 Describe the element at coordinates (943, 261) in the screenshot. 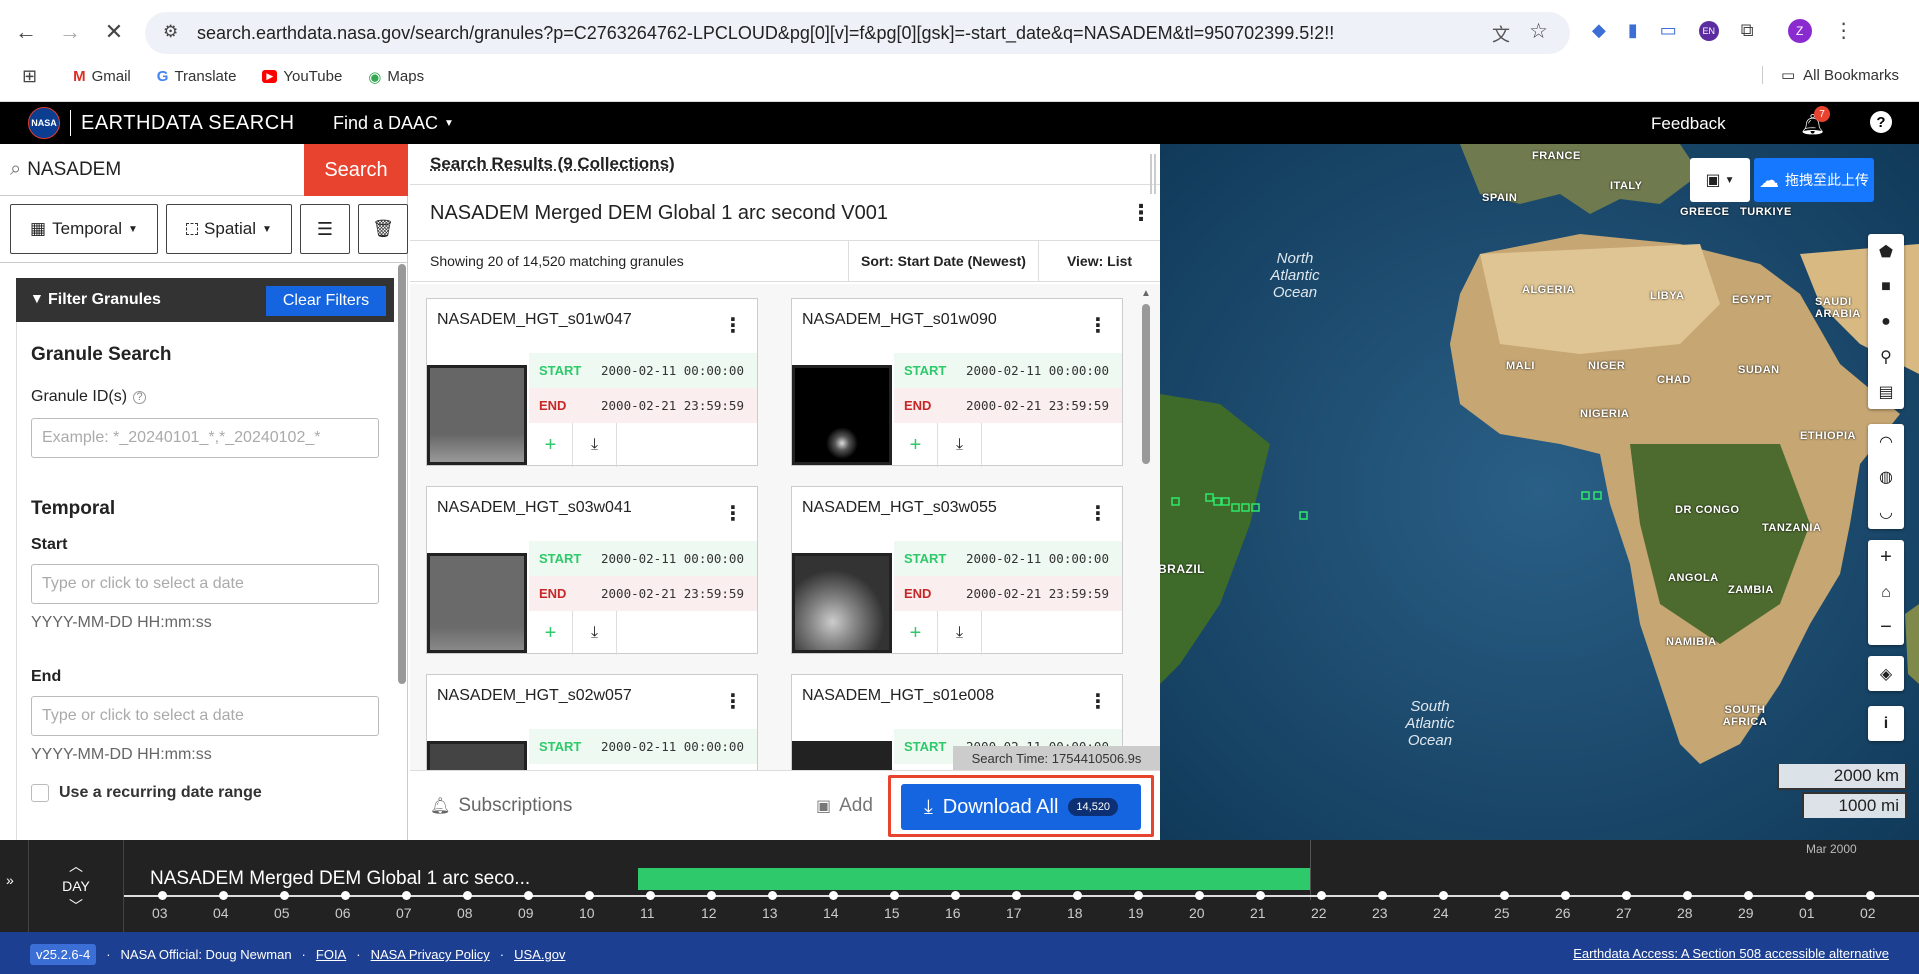

I see `sort-dropdown: Sort: Start Date (Newest)` at that location.